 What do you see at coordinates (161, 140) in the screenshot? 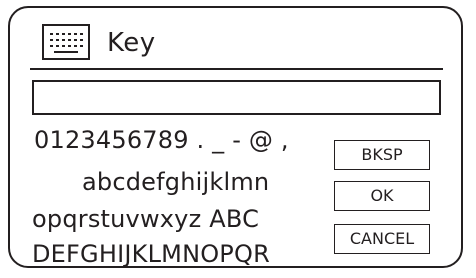
I see `key-row-digits-symbols: 0123456789 . _ - @ ,` at bounding box center [161, 140].